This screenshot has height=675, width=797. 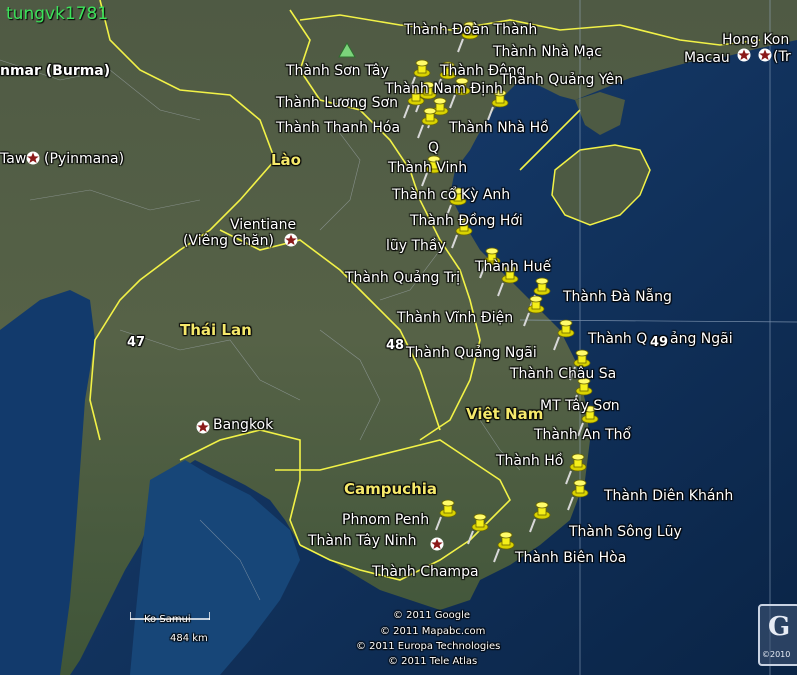 I want to click on city-label-taw: Taw, so click(x=13, y=159).